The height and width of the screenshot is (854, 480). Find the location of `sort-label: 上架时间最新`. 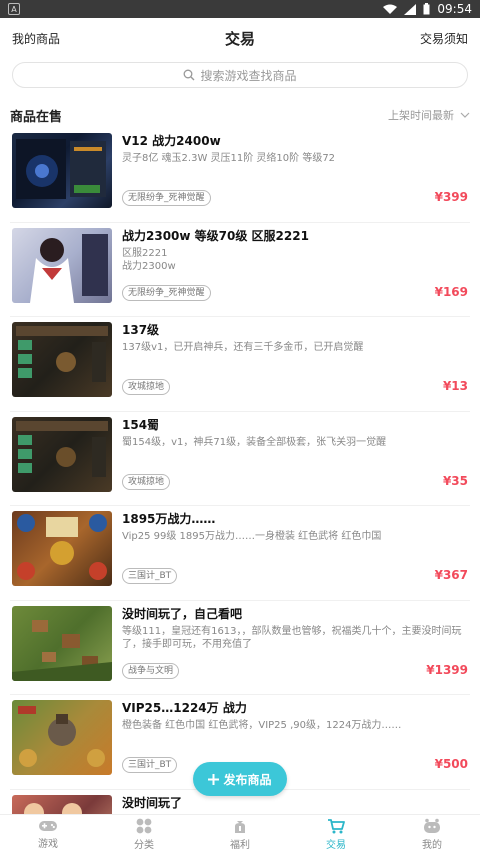

sort-label: 上架时间最新 is located at coordinates (421, 115).